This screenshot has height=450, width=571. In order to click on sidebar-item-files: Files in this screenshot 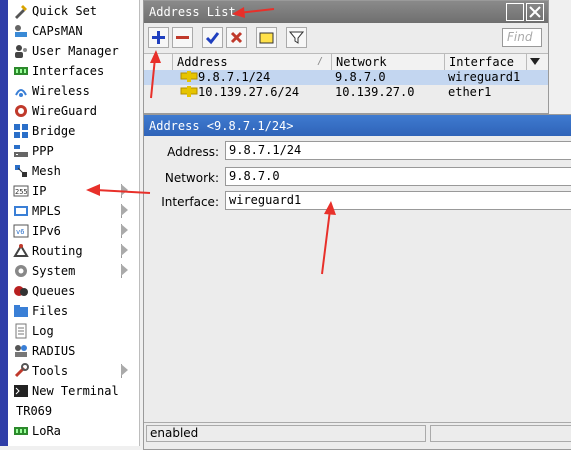, I will do `click(73, 311)`.